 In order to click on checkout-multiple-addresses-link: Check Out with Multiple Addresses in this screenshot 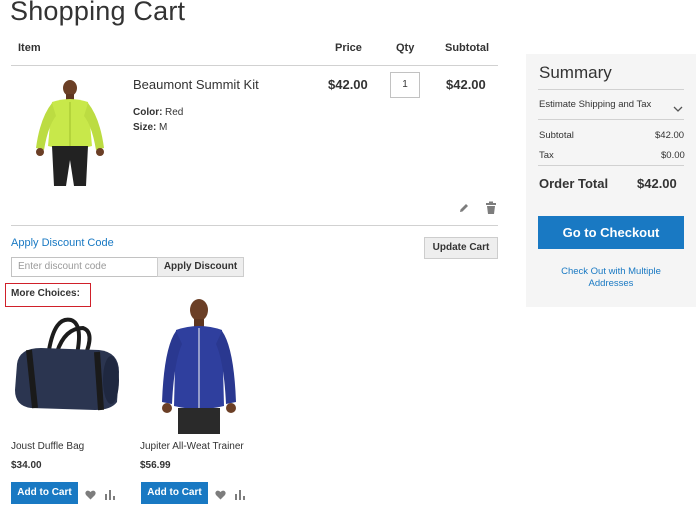, I will do `click(611, 278)`.